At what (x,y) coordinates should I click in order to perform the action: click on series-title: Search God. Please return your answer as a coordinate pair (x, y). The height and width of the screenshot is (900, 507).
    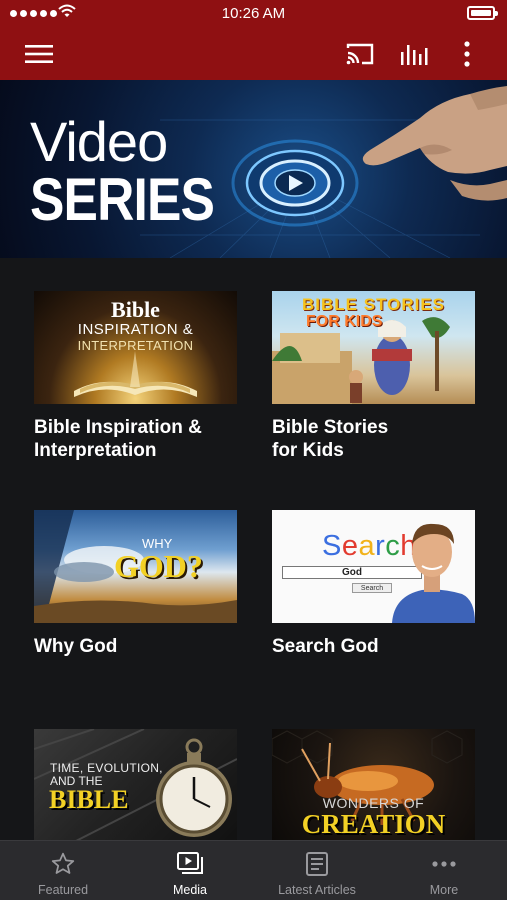
    Looking at the image, I should click on (373, 646).